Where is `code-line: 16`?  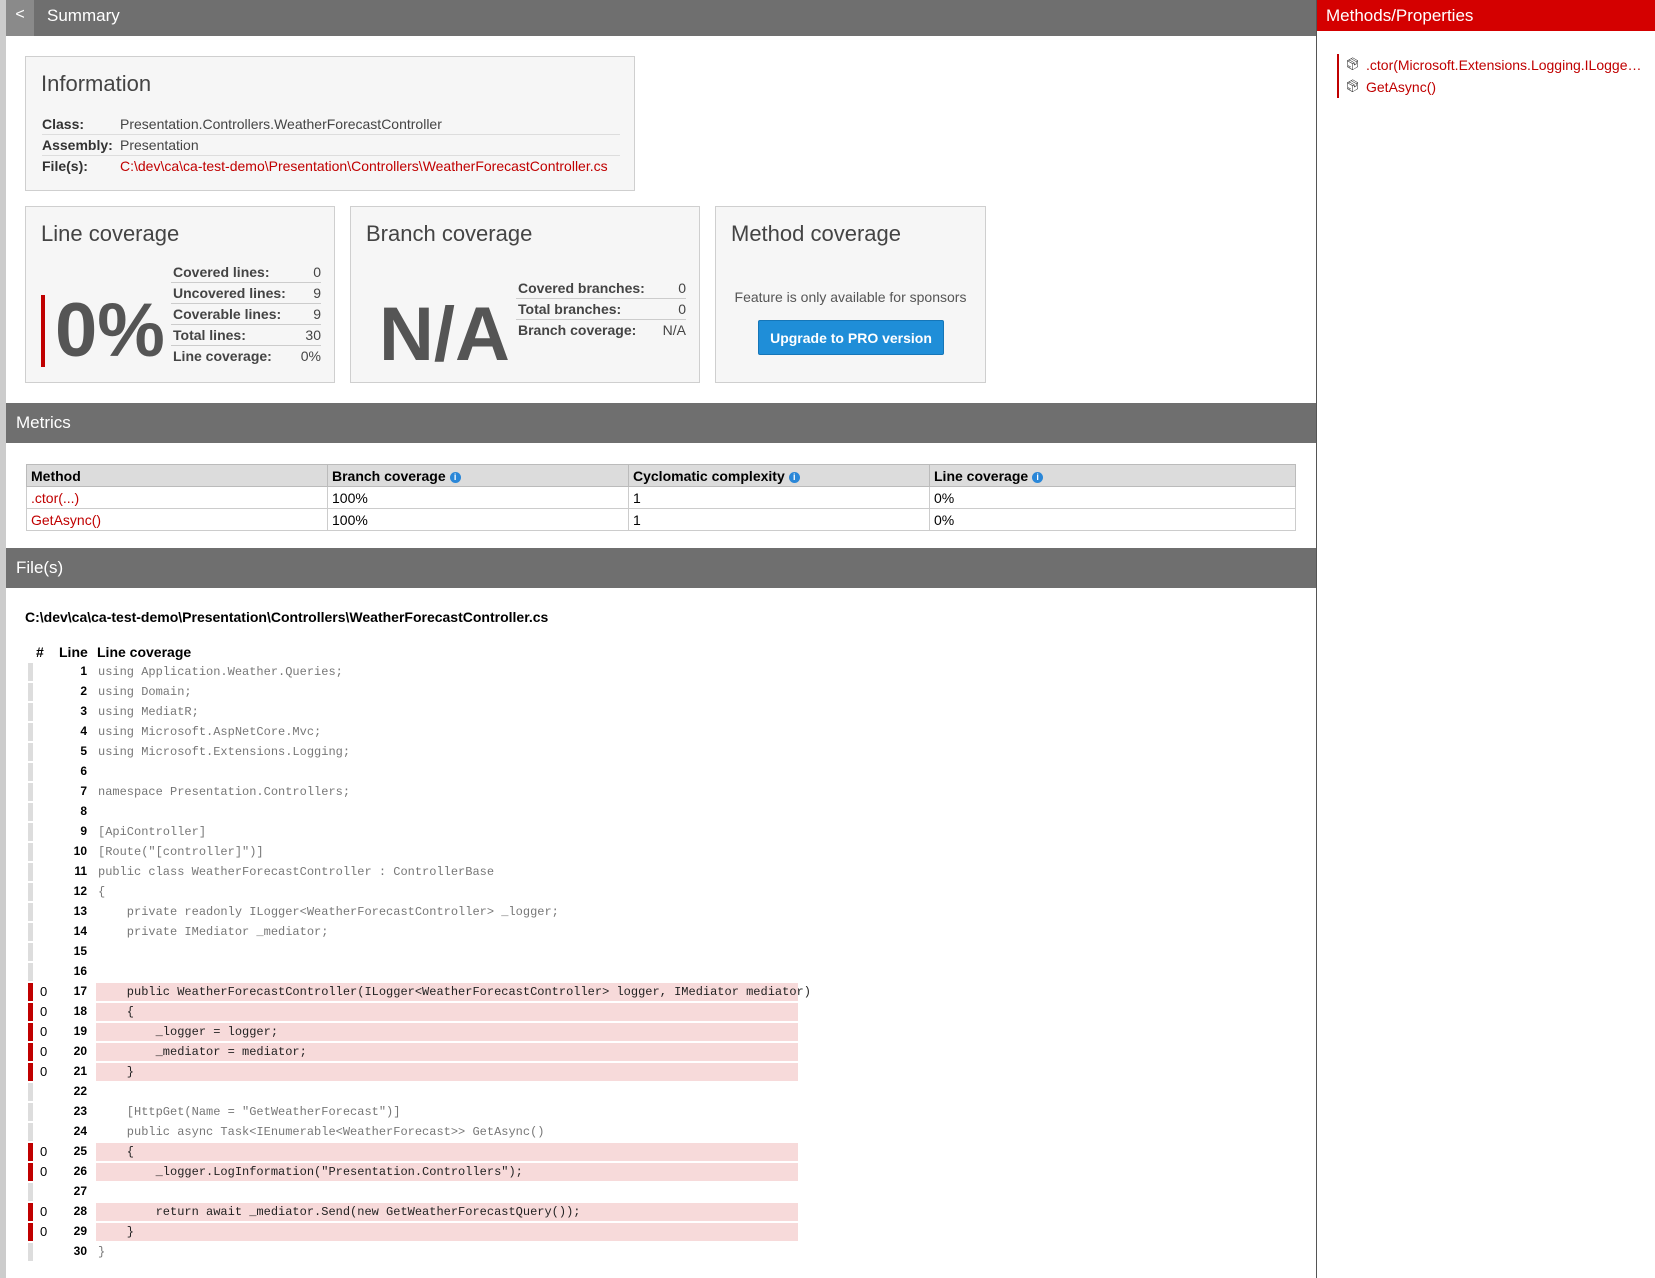 code-line: 16 is located at coordinates (426, 972).